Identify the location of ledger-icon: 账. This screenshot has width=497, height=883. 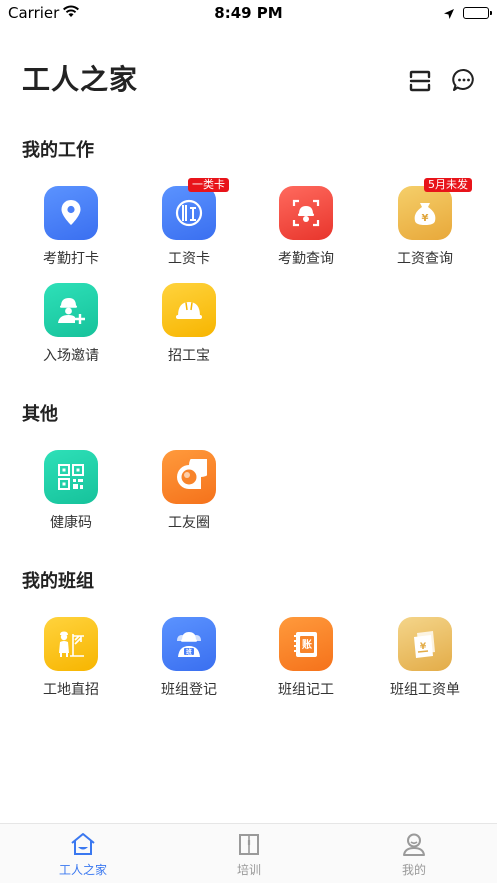
(305, 644).